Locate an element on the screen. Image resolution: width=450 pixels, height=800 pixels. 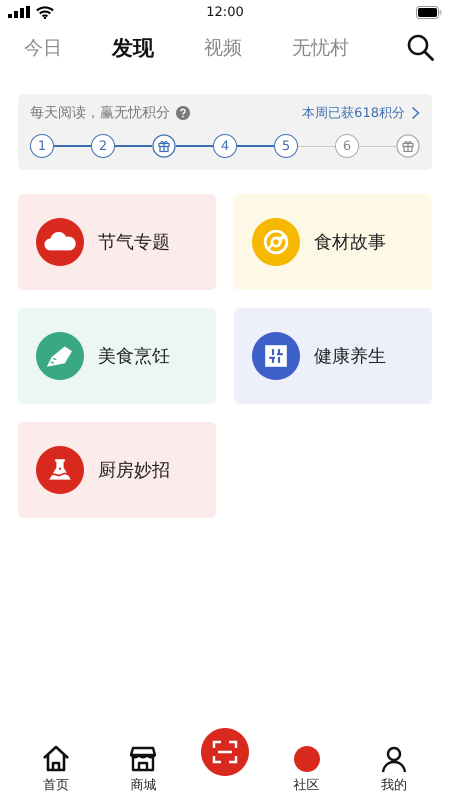
chevron-right-icon is located at coordinates (415, 113).